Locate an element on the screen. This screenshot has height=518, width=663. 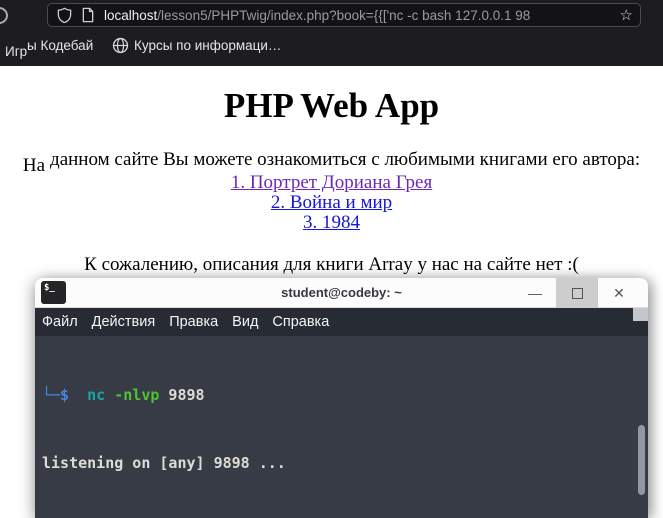
globe-icon is located at coordinates (120, 45).